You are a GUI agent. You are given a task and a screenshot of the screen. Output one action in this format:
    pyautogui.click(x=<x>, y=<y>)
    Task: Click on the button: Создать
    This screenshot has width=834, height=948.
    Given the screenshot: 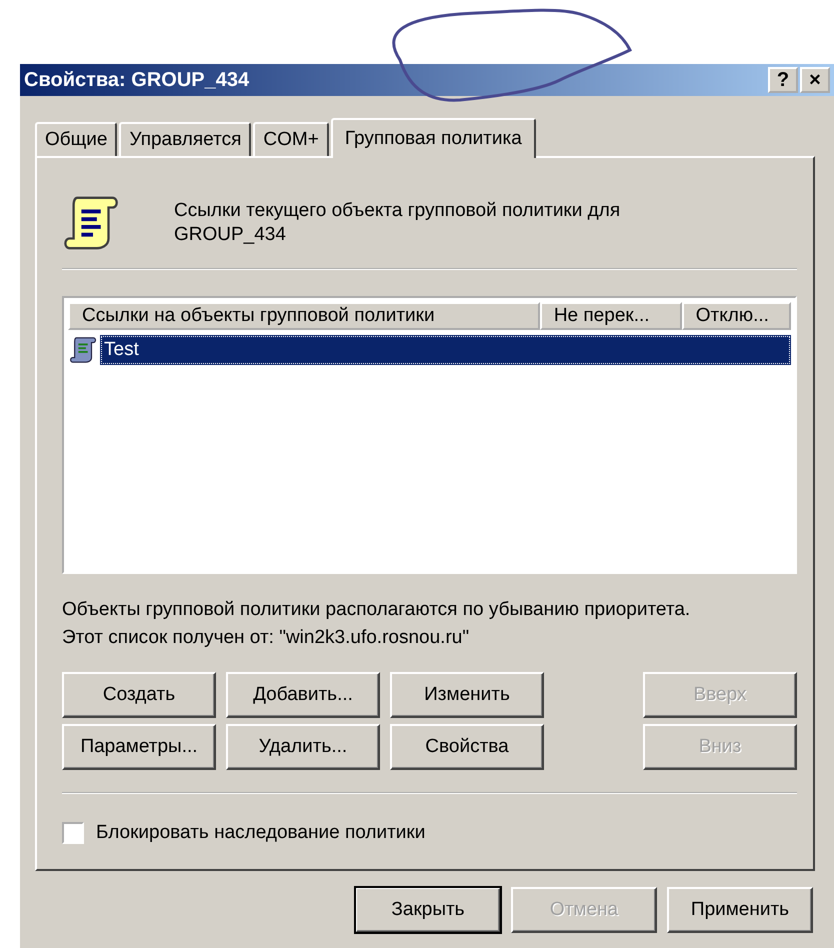 What is the action you would take?
    pyautogui.click(x=139, y=695)
    